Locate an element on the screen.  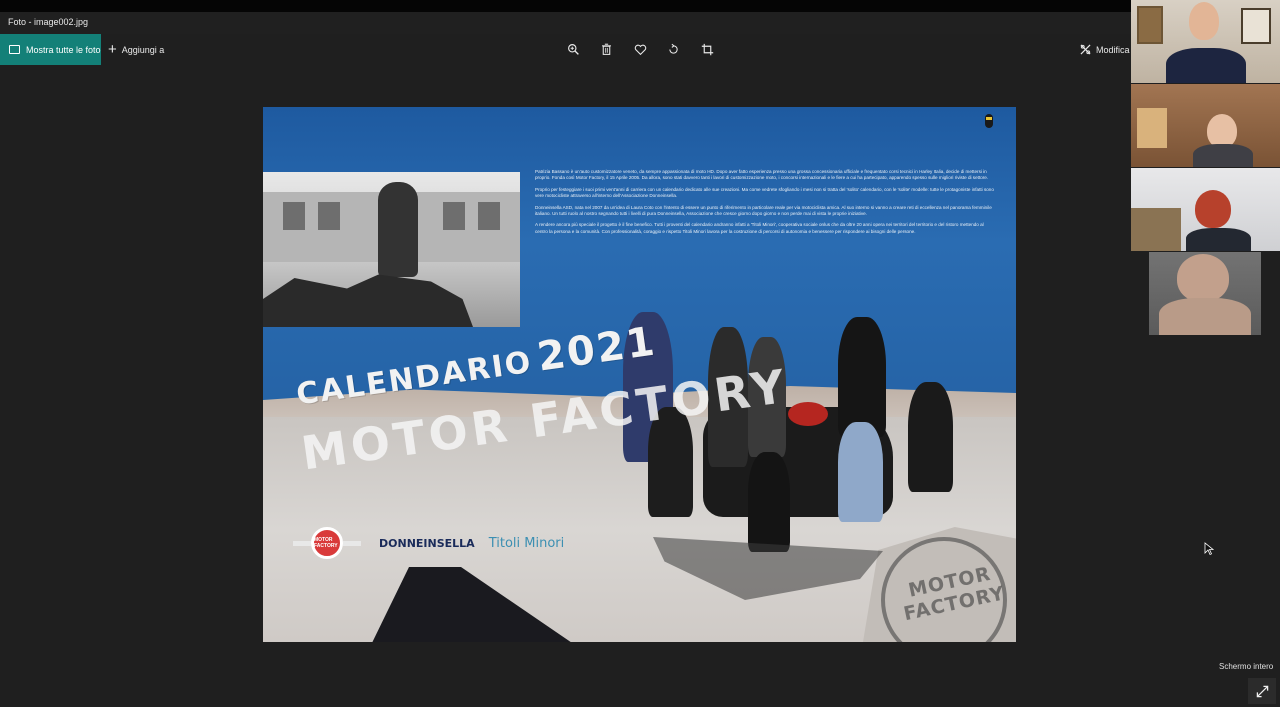
top-strip is located at coordinates (640, 6).